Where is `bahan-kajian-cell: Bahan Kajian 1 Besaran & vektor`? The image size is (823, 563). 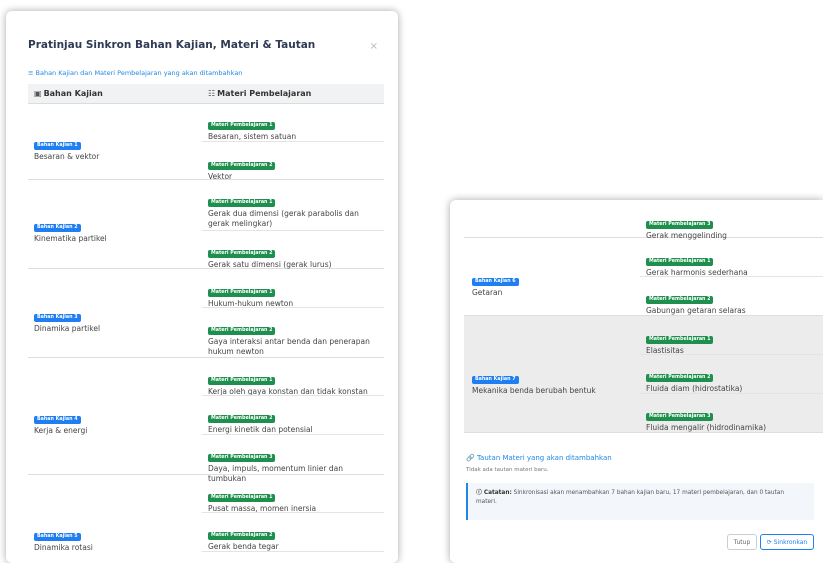
bahan-kajian-cell: Bahan Kajian 1 Besaran & vektor is located at coordinates (66, 146).